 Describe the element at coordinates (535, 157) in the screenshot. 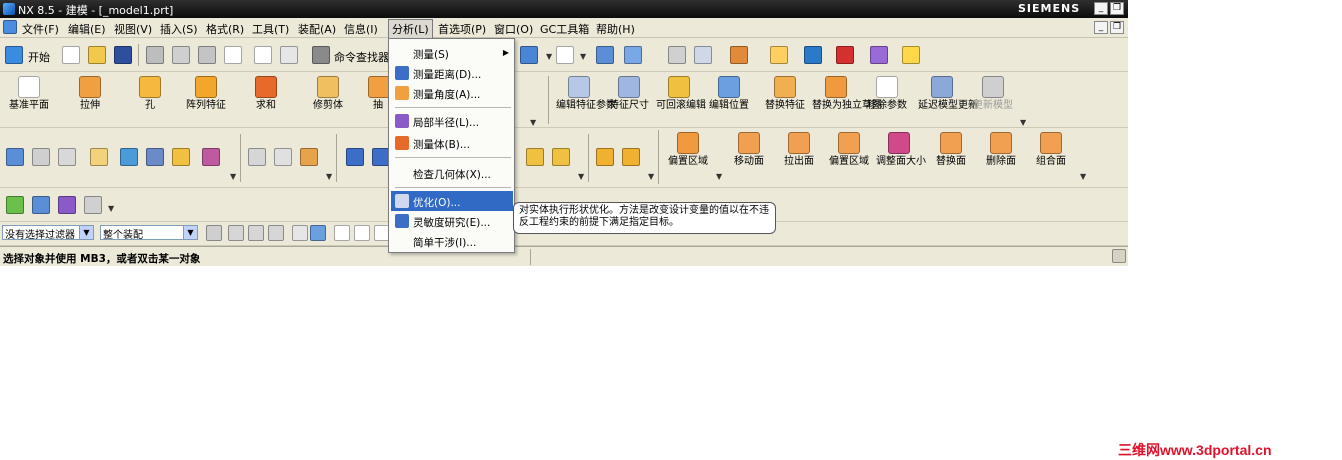

I see `grid-icon` at that location.